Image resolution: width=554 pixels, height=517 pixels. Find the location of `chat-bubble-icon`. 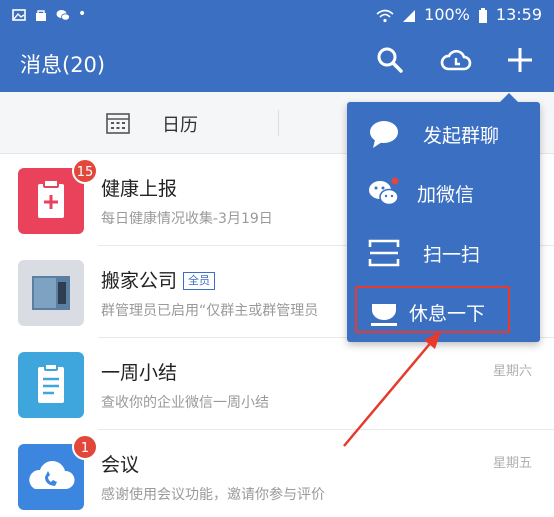

chat-bubble-icon is located at coordinates (384, 134).